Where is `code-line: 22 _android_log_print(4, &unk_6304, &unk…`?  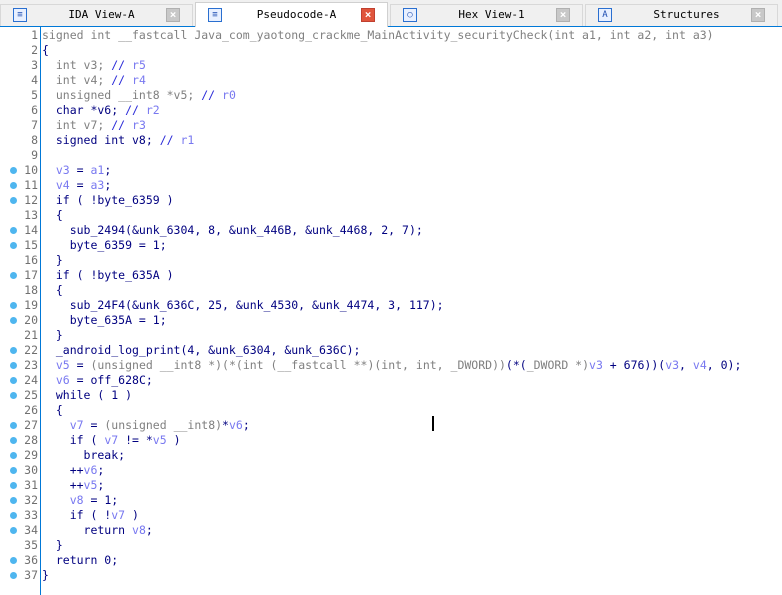 code-line: 22 _android_log_print(4, &unk_6304, &unk… is located at coordinates (391, 350).